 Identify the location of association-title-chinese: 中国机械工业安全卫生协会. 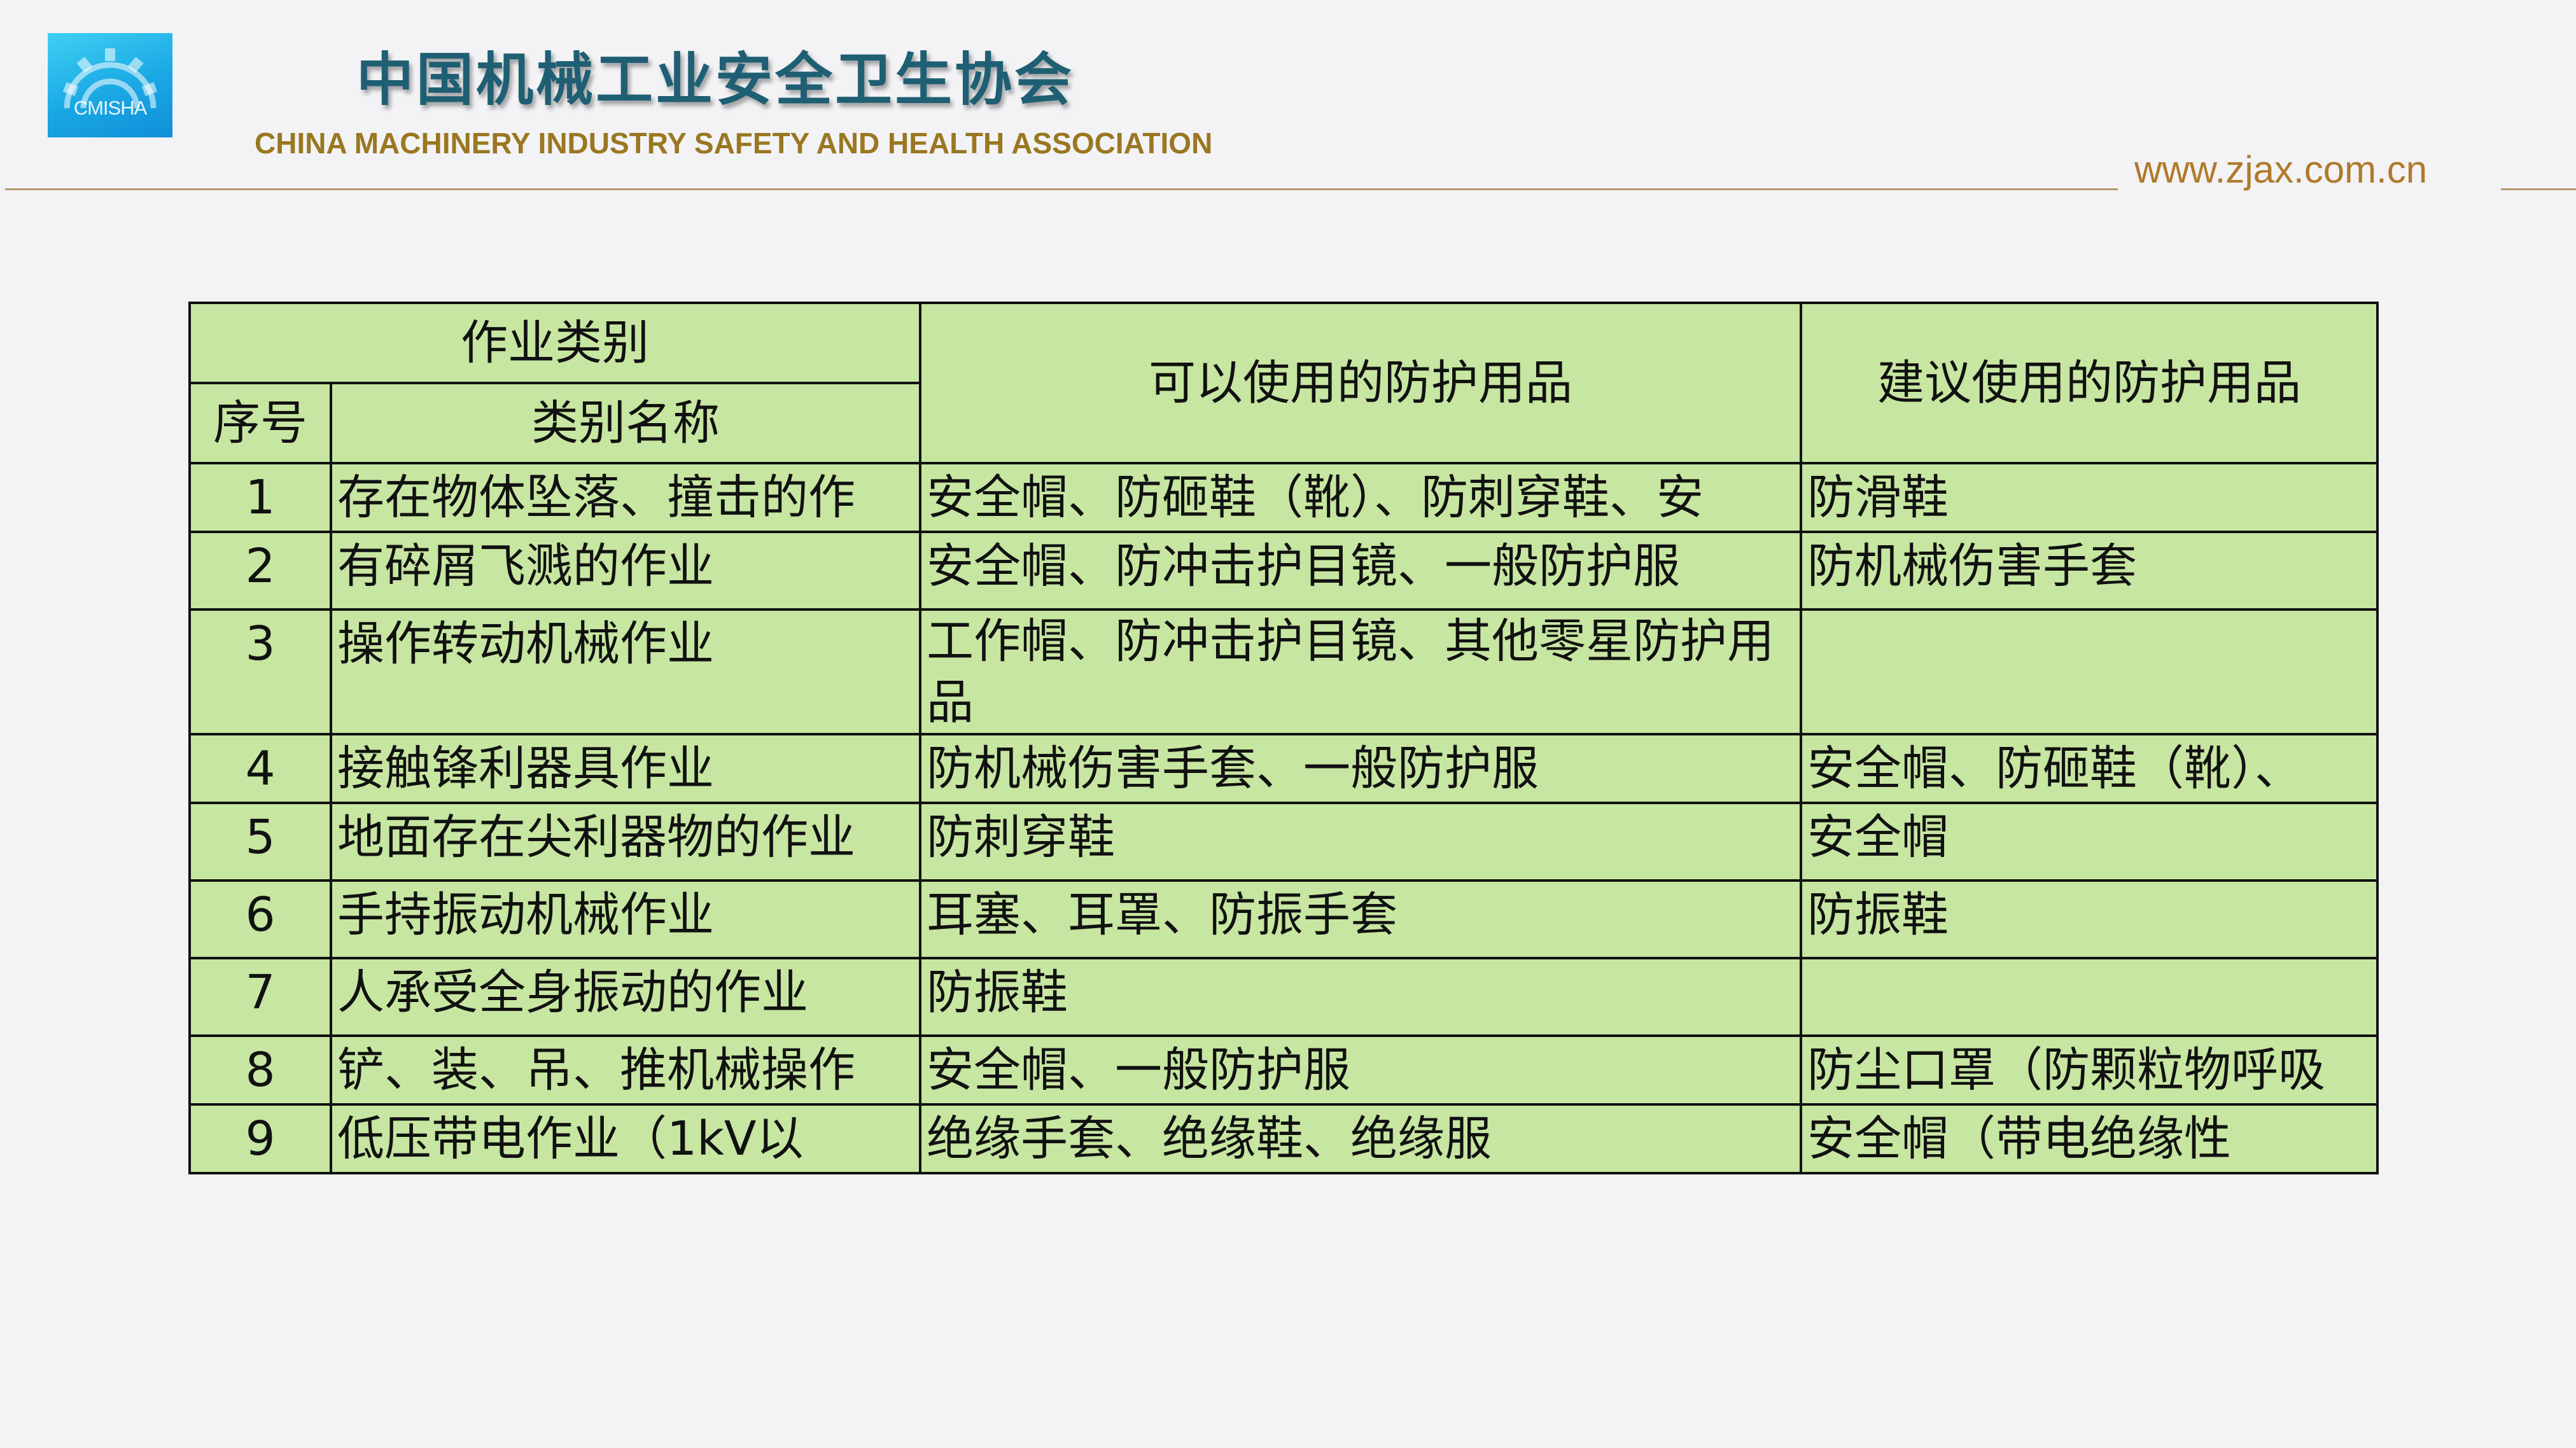
(715, 79).